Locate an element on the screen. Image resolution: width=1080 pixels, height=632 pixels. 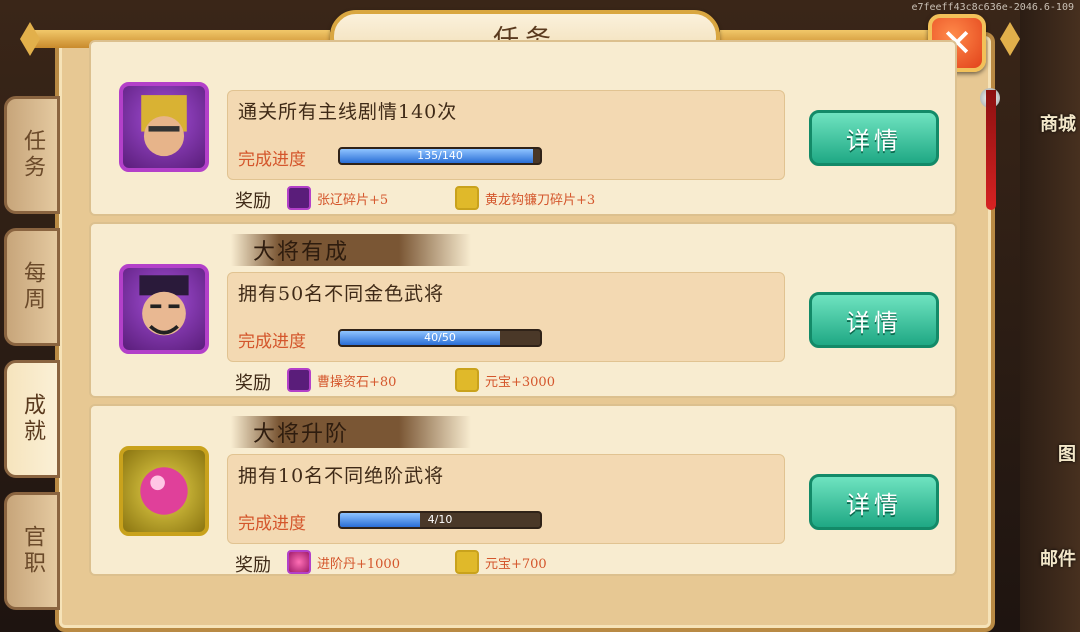
tab-achievements: 成就 is located at coordinates (32, 419).